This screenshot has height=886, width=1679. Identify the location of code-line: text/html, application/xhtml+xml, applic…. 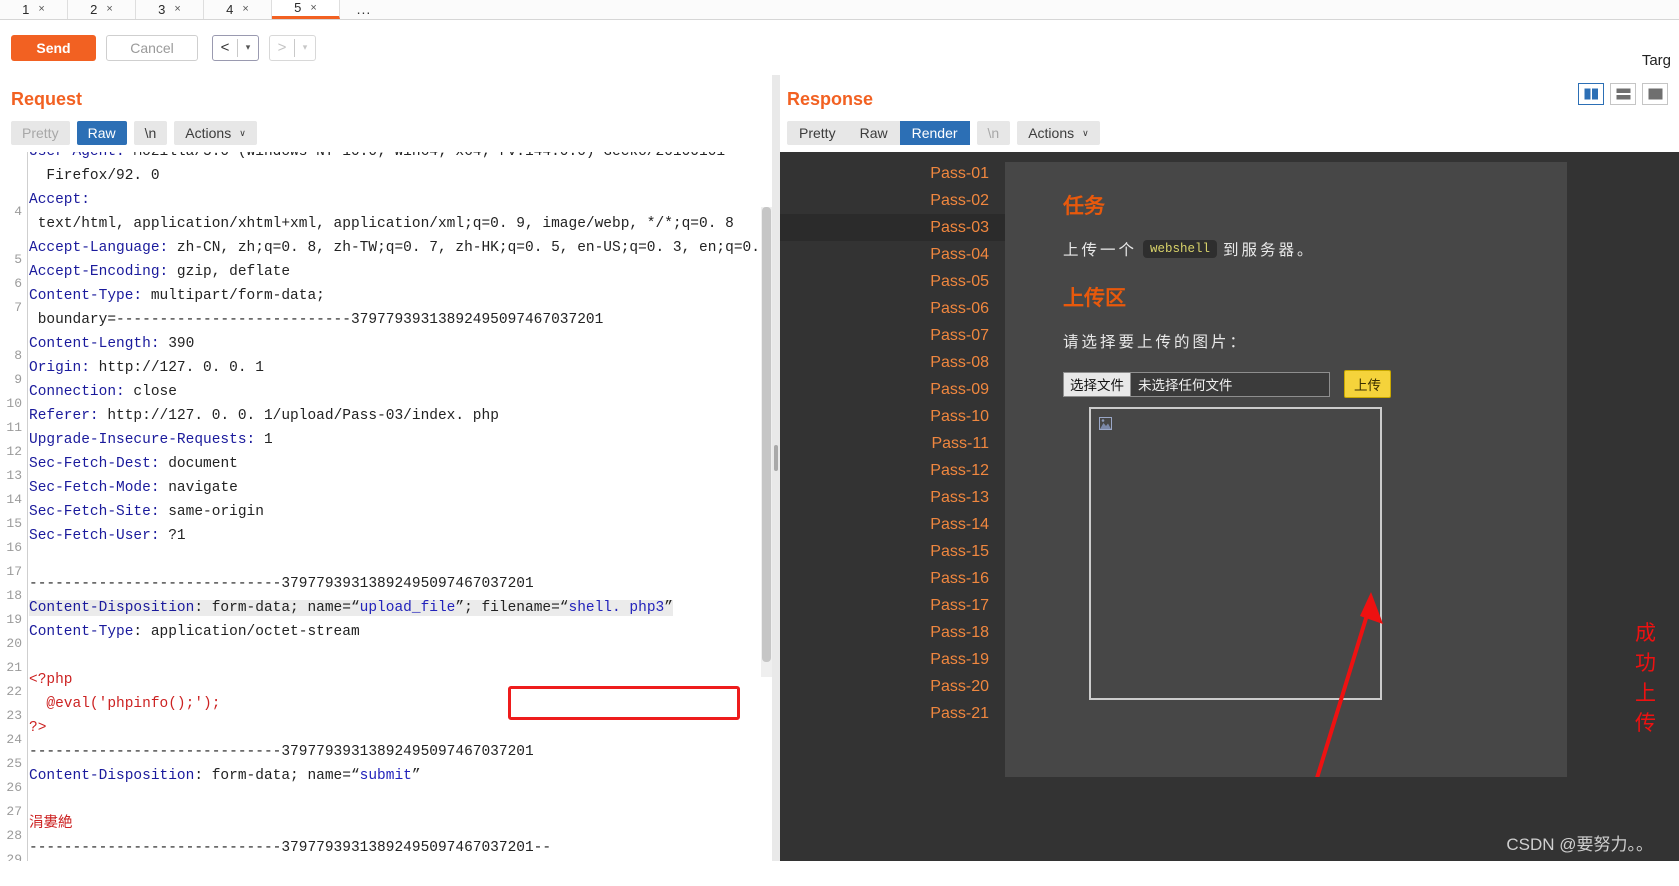
(394, 224).